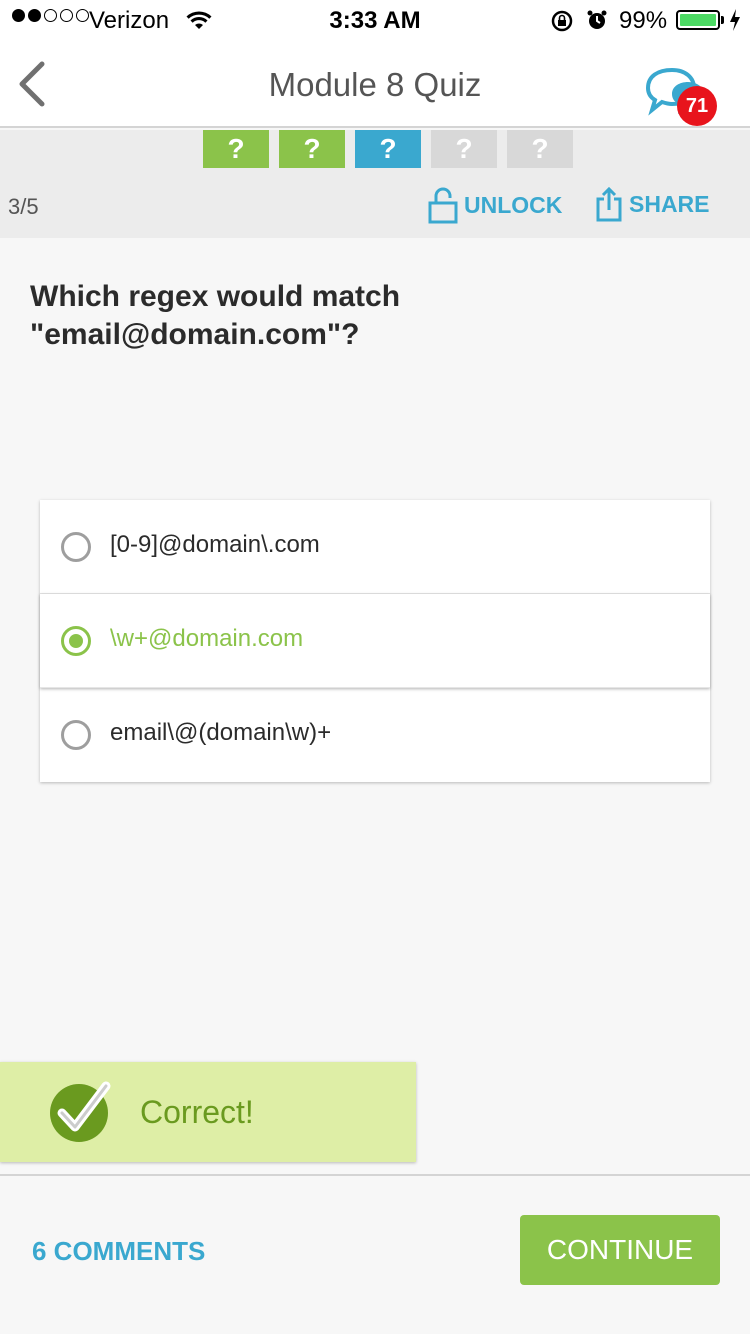 The width and height of the screenshot is (750, 1334). What do you see at coordinates (375, 184) in the screenshot?
I see `quiz-progress: ? ? ? ? ? 3/5 UNLOCK SHARE` at bounding box center [375, 184].